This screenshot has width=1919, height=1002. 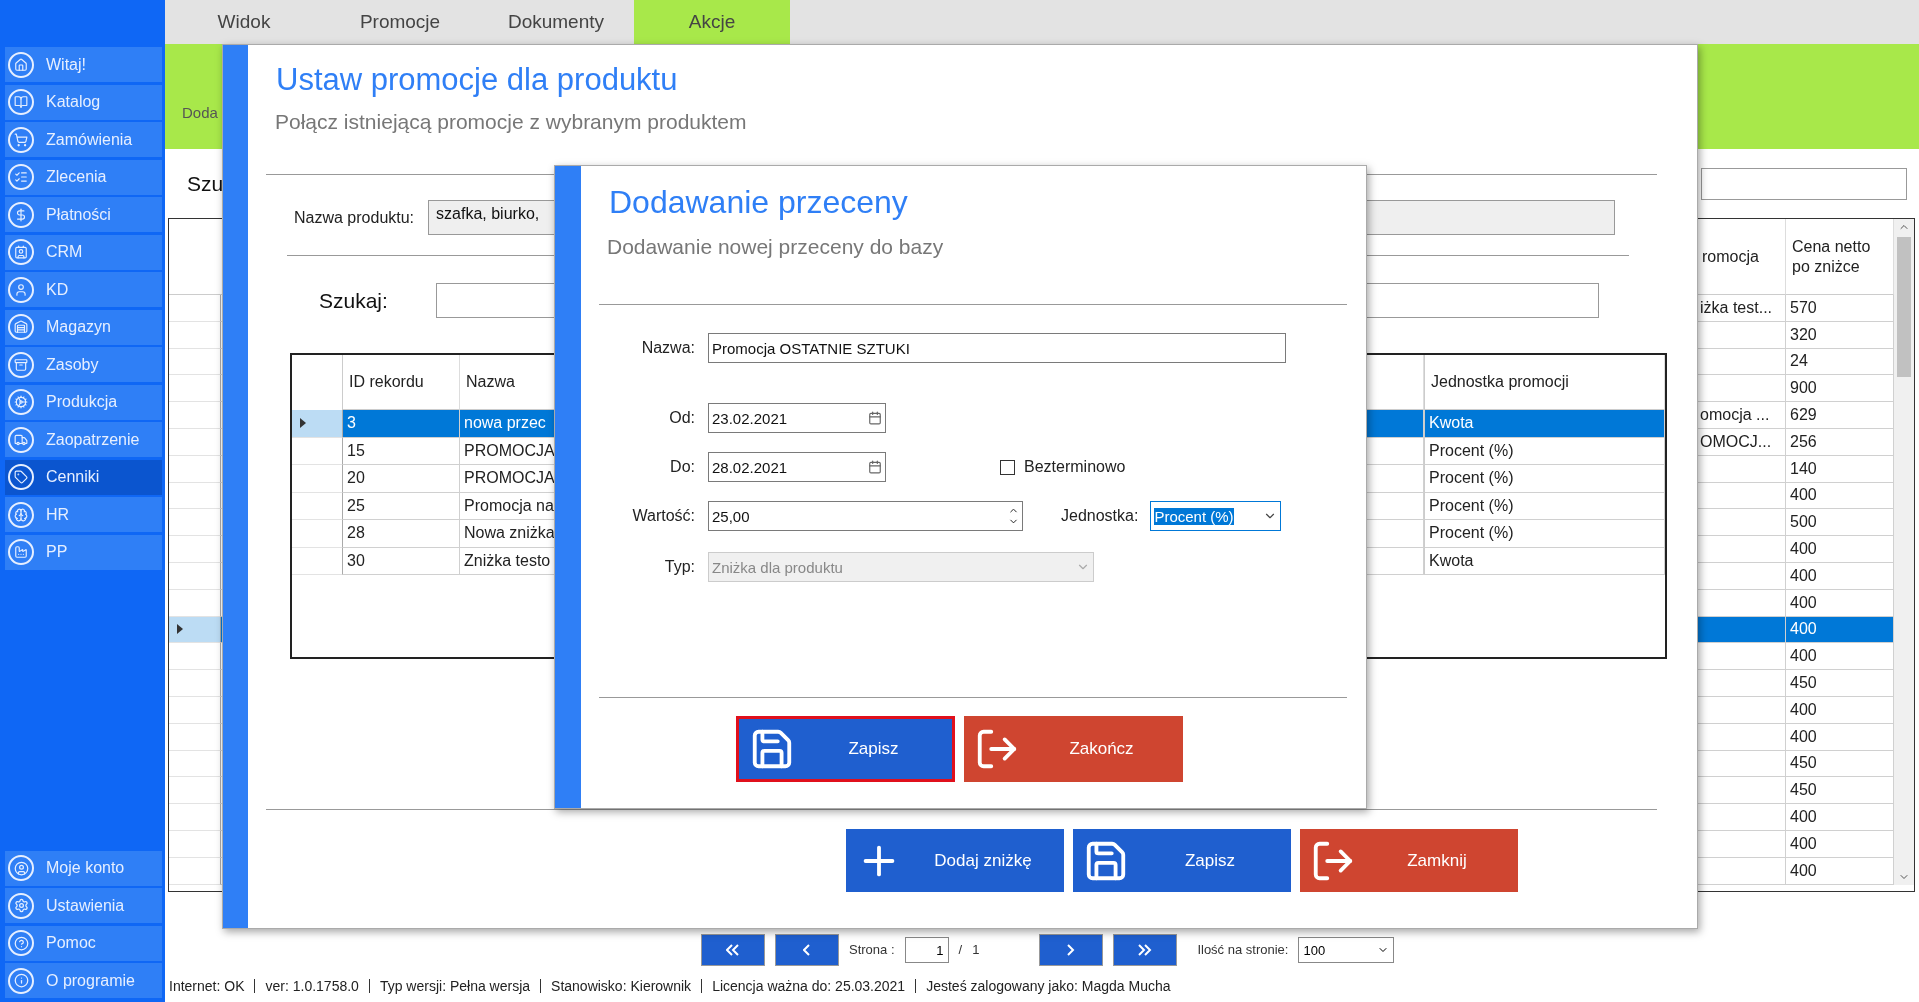 What do you see at coordinates (976, 950) in the screenshot?
I see `page-total: 1` at bounding box center [976, 950].